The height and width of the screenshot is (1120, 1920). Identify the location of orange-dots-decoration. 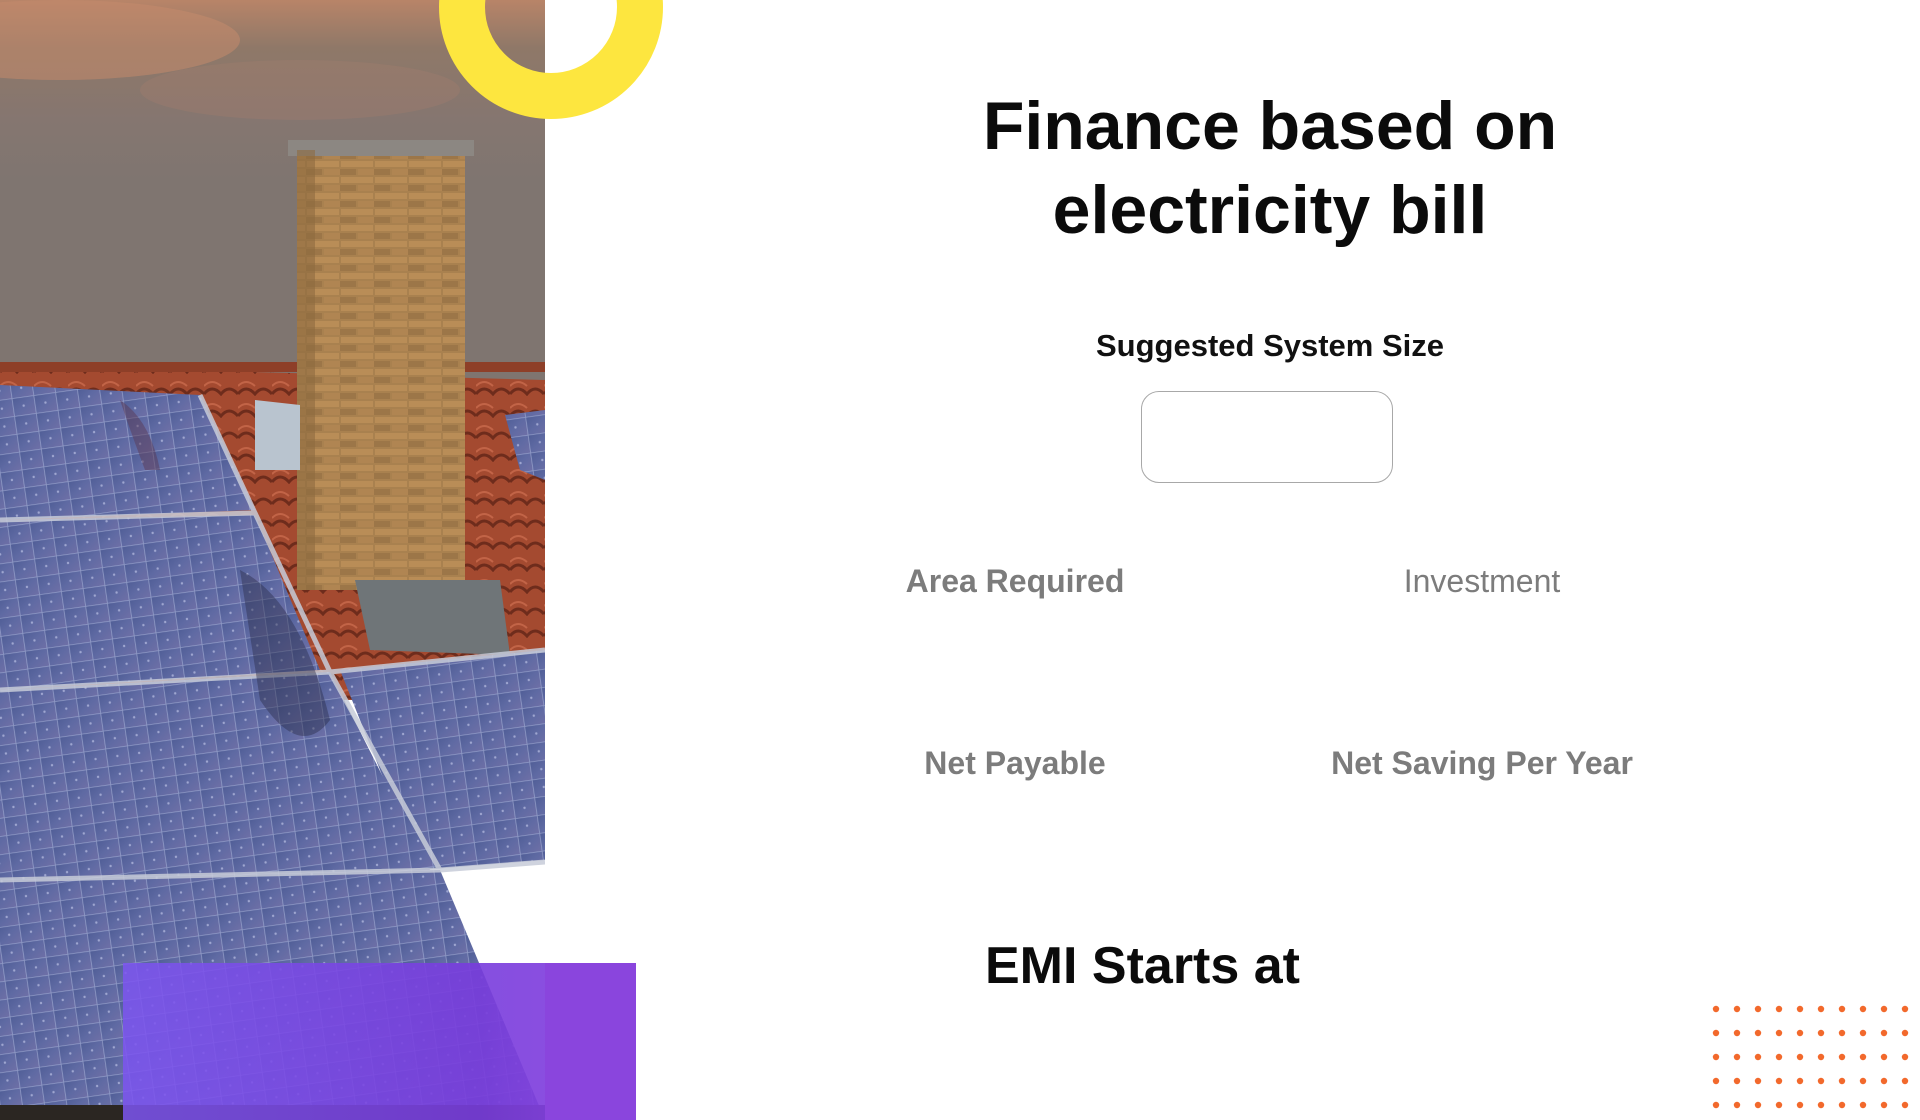
(1810, 1057).